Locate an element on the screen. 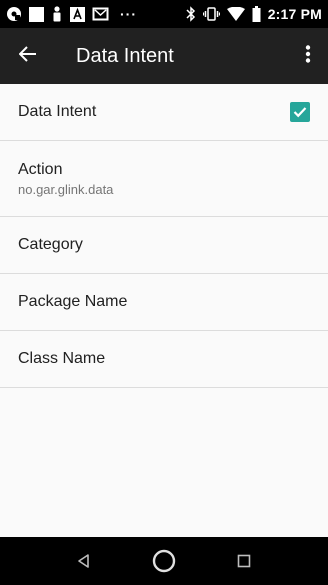  pref-package-name: Package Name is located at coordinates (164, 302).